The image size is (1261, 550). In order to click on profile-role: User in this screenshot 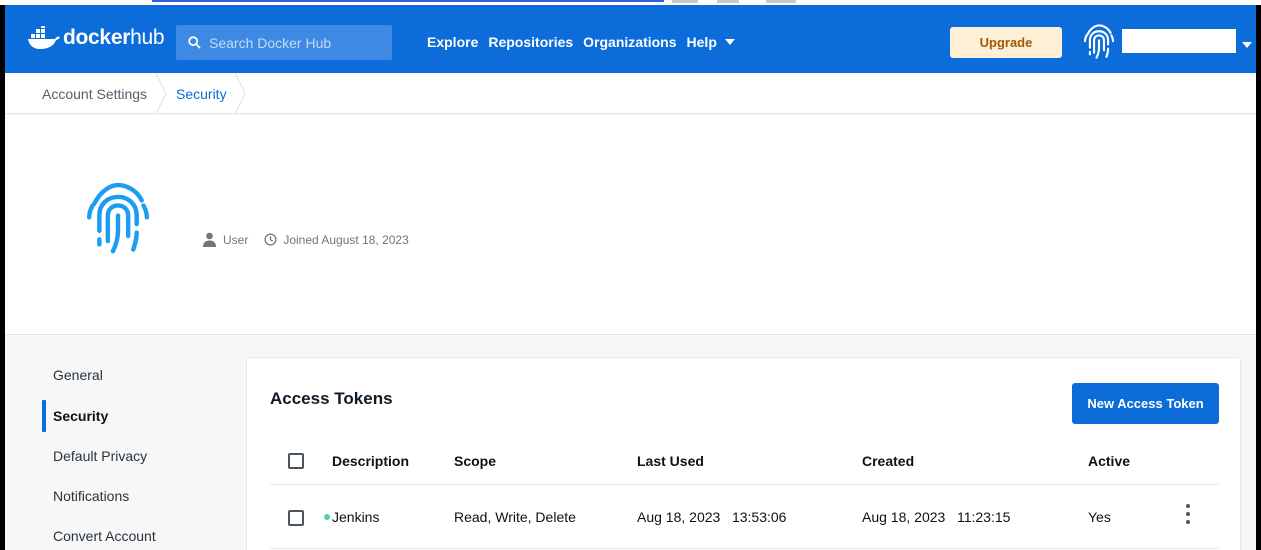, I will do `click(236, 239)`.